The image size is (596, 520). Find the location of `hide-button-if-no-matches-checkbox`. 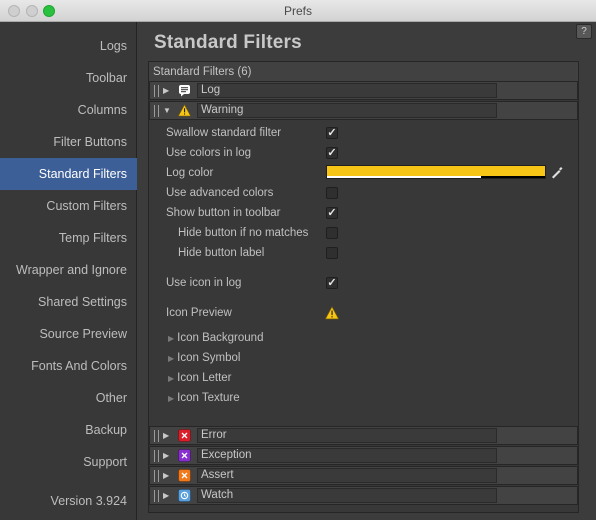

hide-button-if-no-matches-checkbox is located at coordinates (332, 233).